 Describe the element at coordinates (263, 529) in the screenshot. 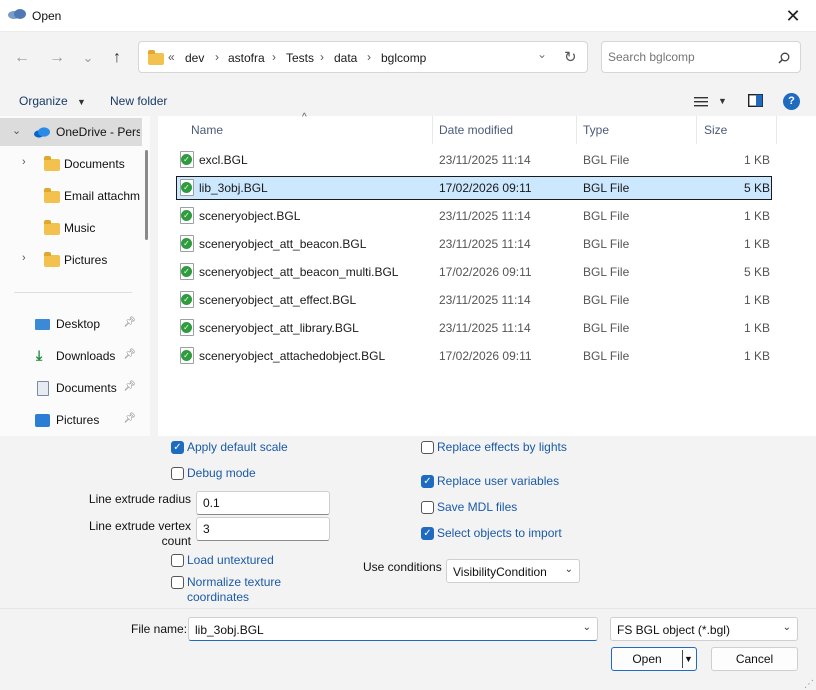

I see `line-extrude-vertex-count-input` at that location.